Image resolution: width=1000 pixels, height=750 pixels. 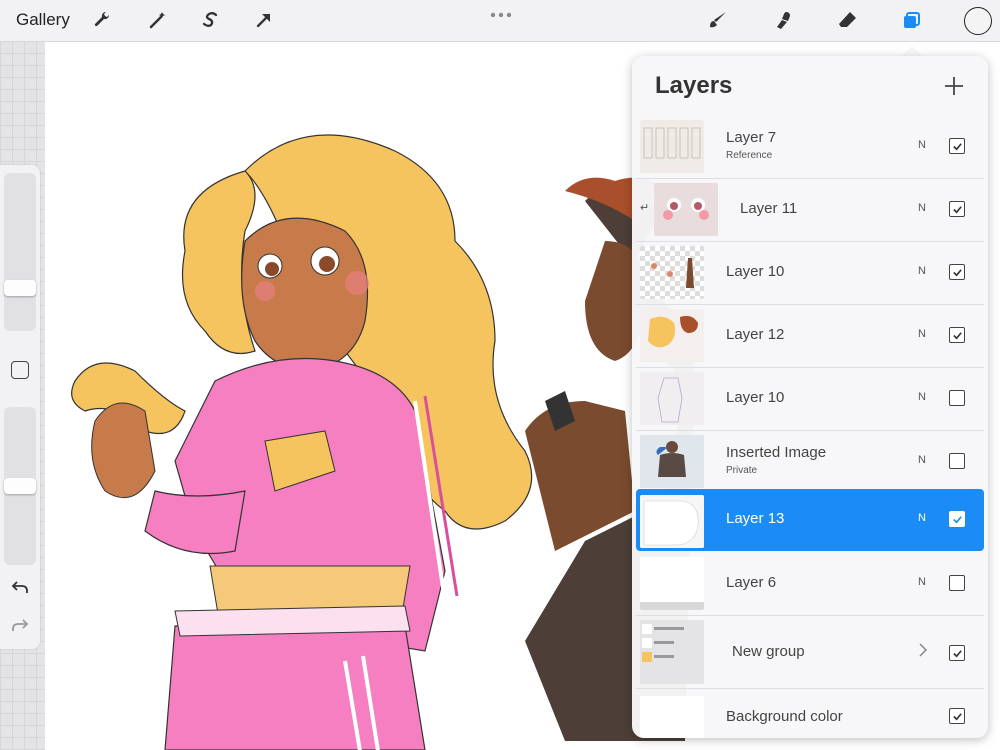 What do you see at coordinates (751, 137) in the screenshot?
I see `layer-name: Layer 7` at bounding box center [751, 137].